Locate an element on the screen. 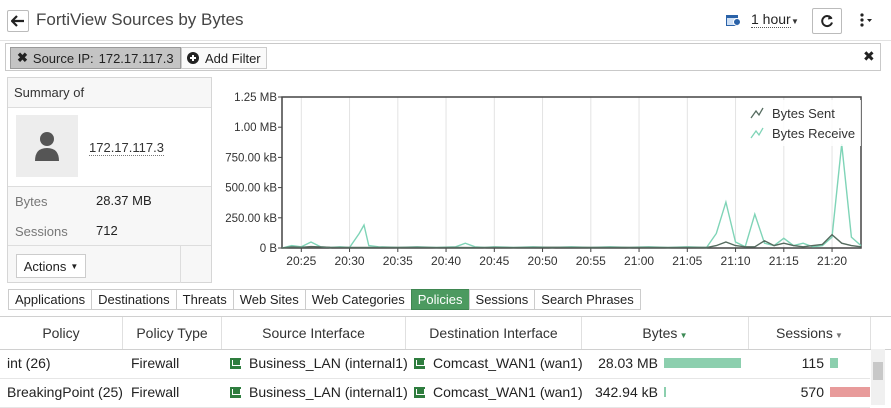  tab-applications: Applications is located at coordinates (50, 299).